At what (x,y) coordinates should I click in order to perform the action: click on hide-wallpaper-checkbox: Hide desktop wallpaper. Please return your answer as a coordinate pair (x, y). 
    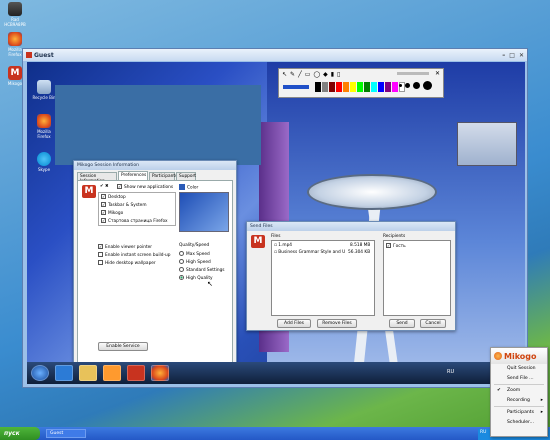
    Looking at the image, I should click on (127, 263).